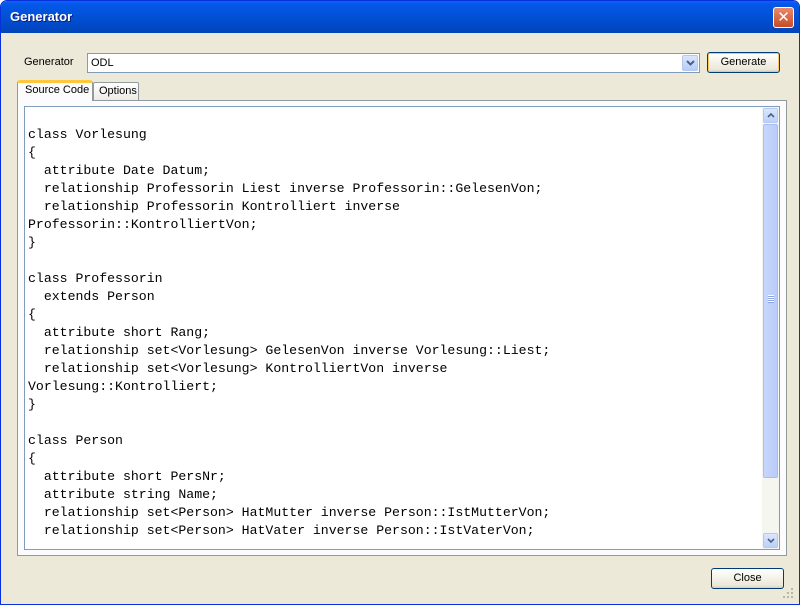  I want to click on grip-icon, so click(771, 299).